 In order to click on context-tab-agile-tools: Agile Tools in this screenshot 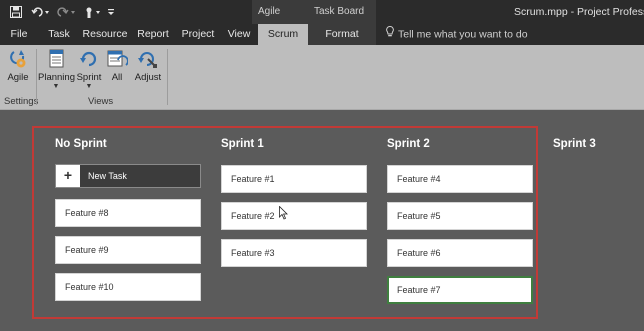, I will do `click(280, 20)`.